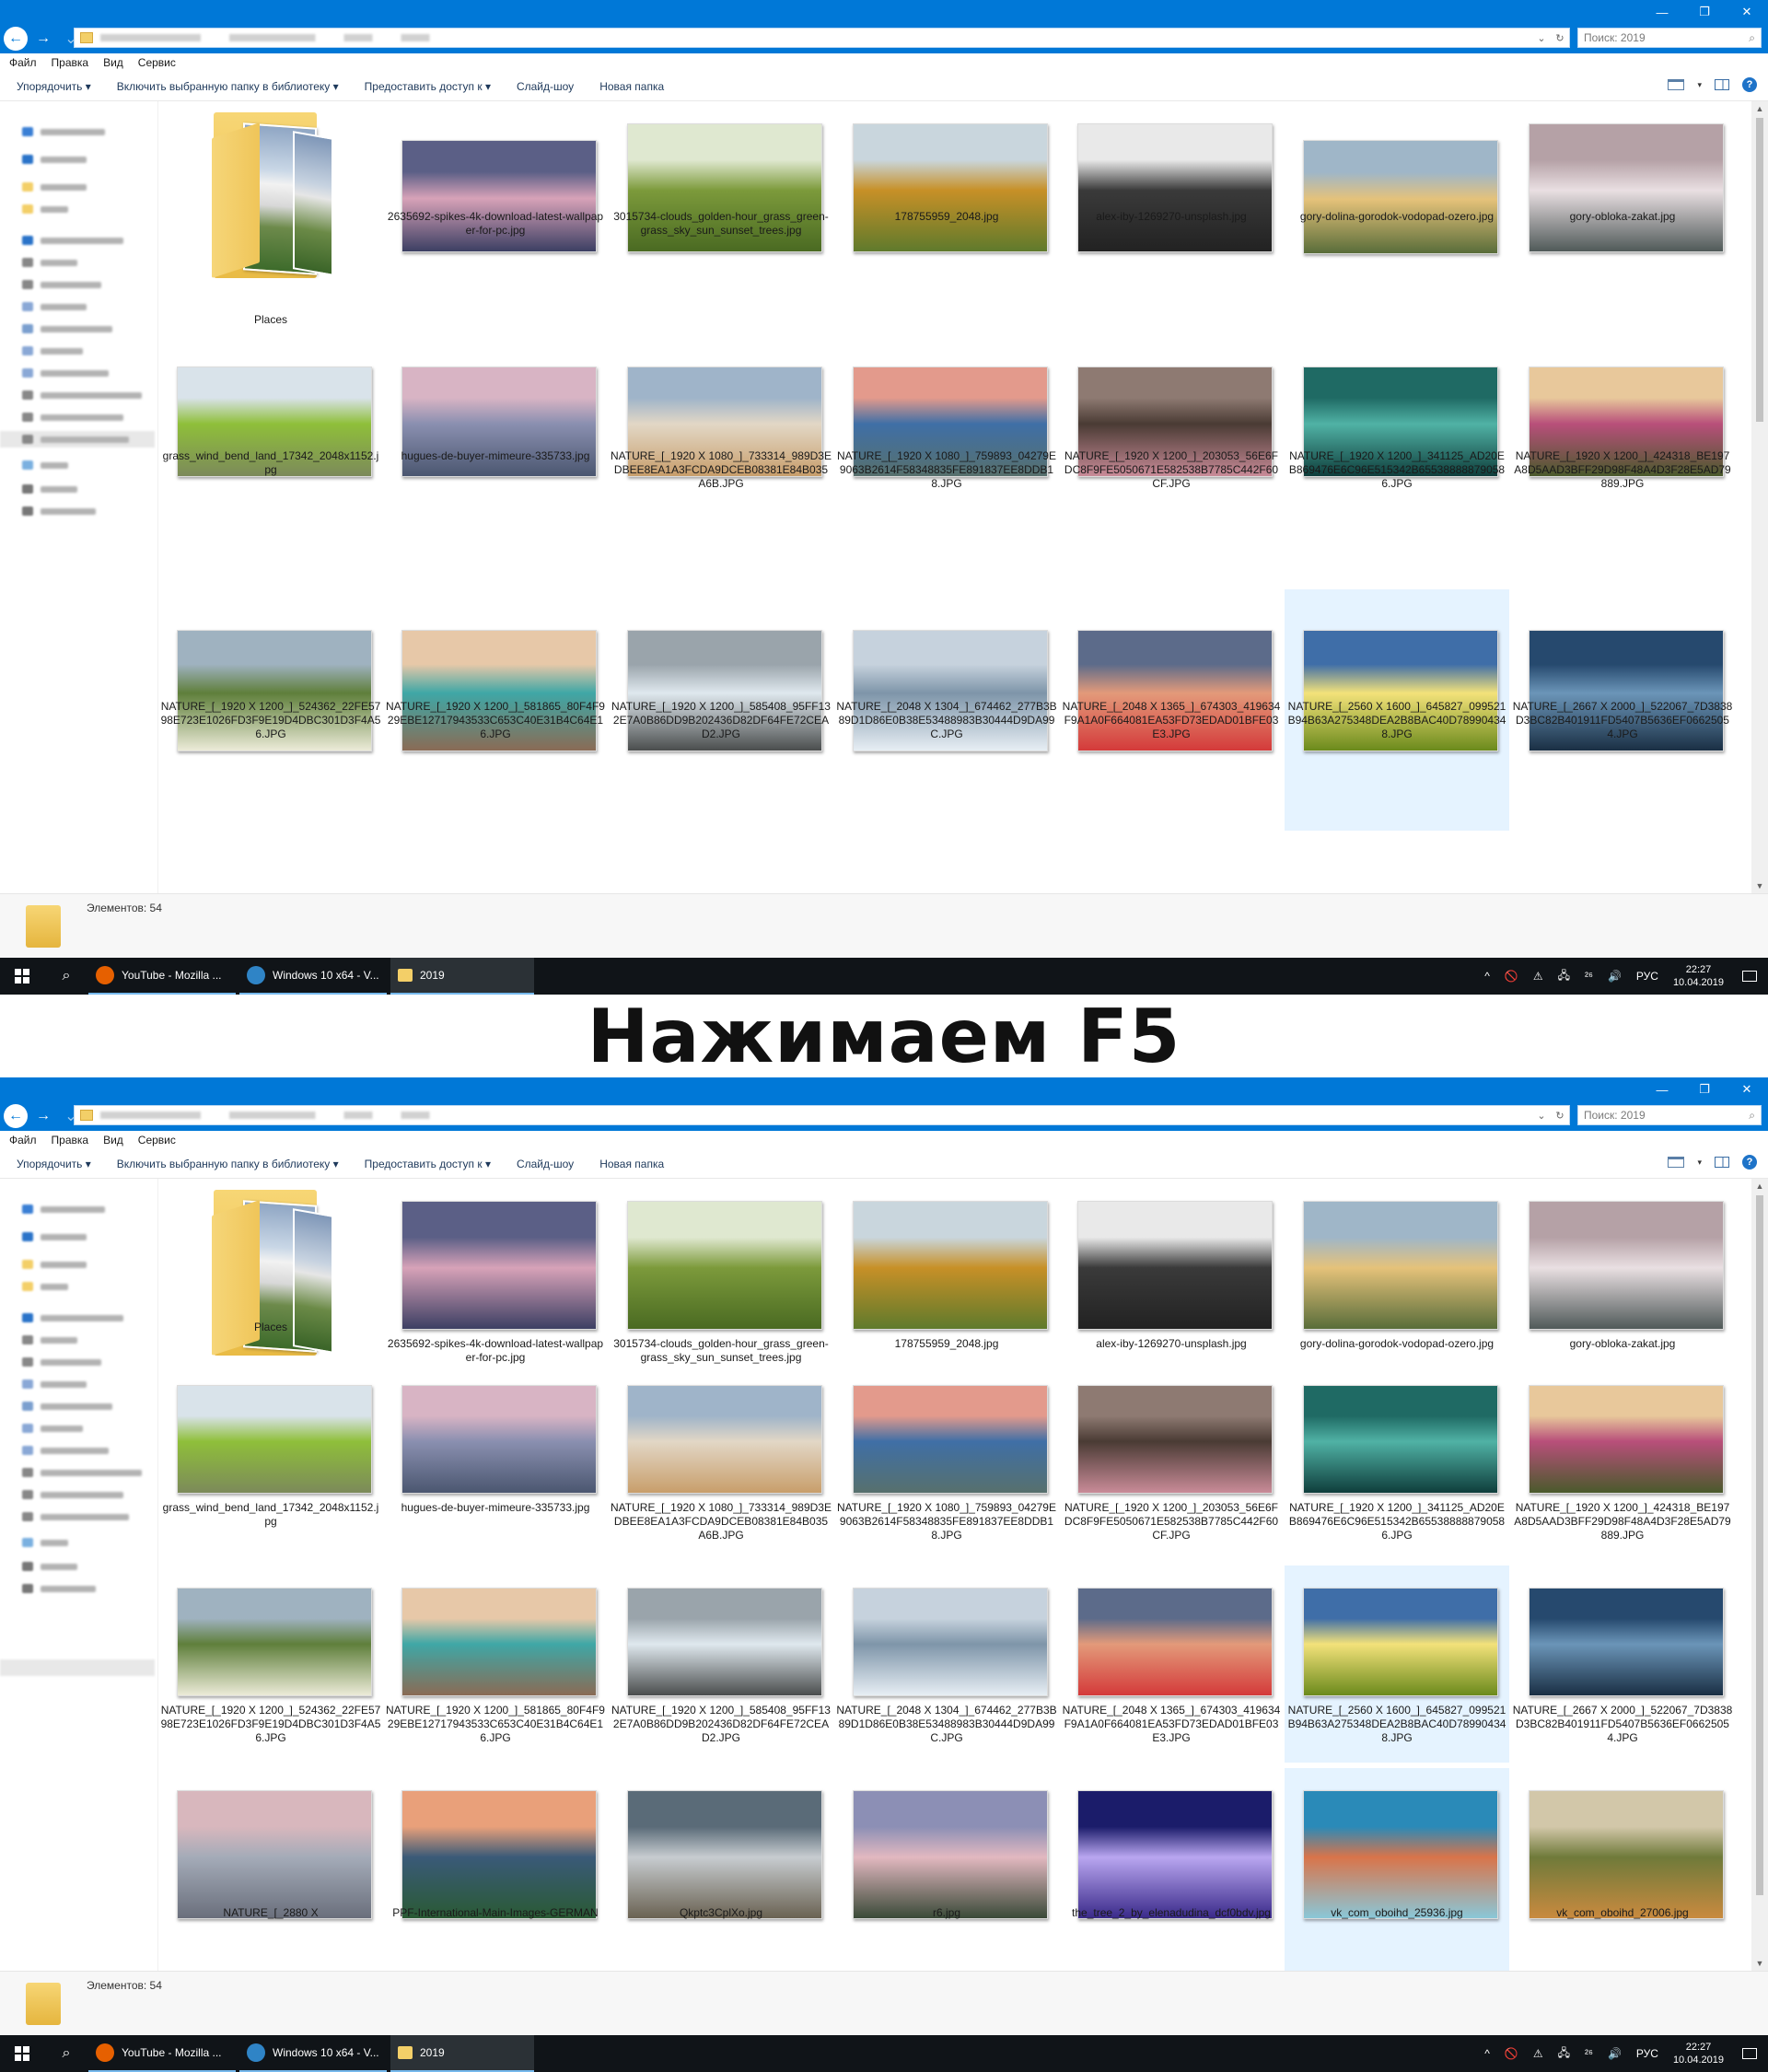 The image size is (1768, 2072). I want to click on image-file-item: gory-obloka-zakat.jpg, so click(1622, 1277).